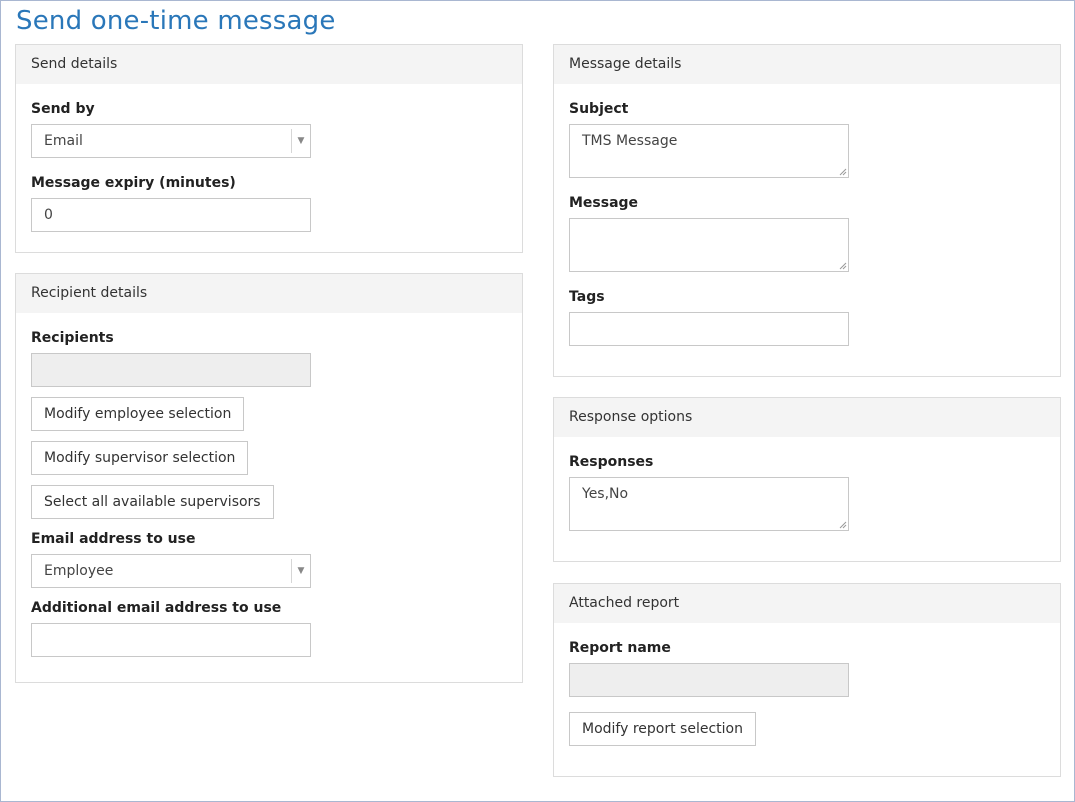  Describe the element at coordinates (171, 571) in the screenshot. I see `email-address-select: Employee ▼` at that location.